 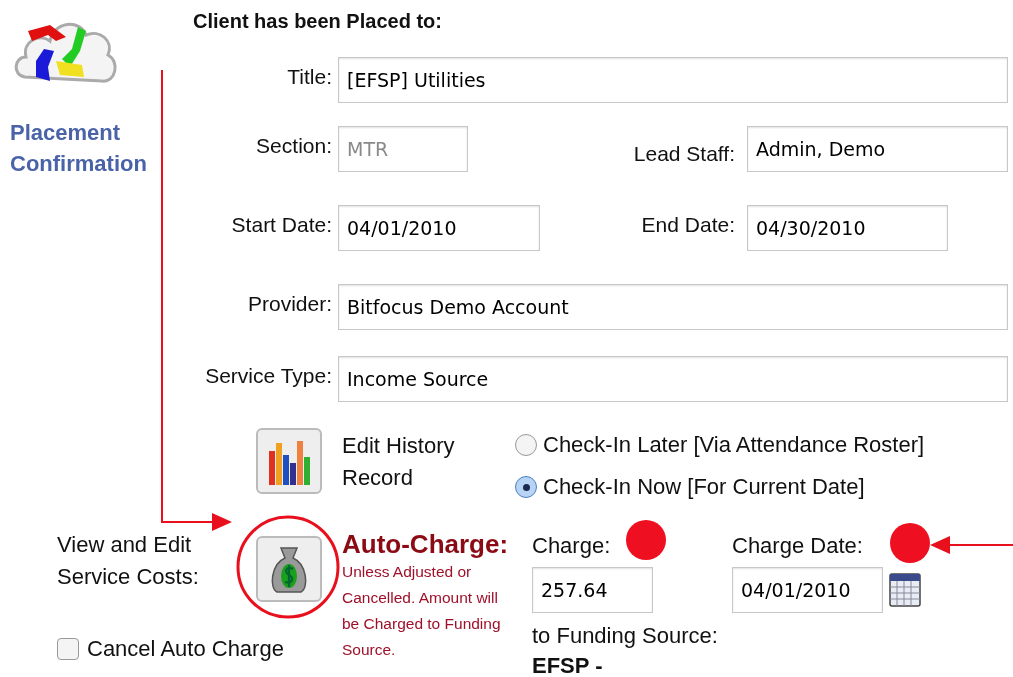 What do you see at coordinates (185, 649) in the screenshot?
I see `checkbox-label: Cancel Auto Charge` at bounding box center [185, 649].